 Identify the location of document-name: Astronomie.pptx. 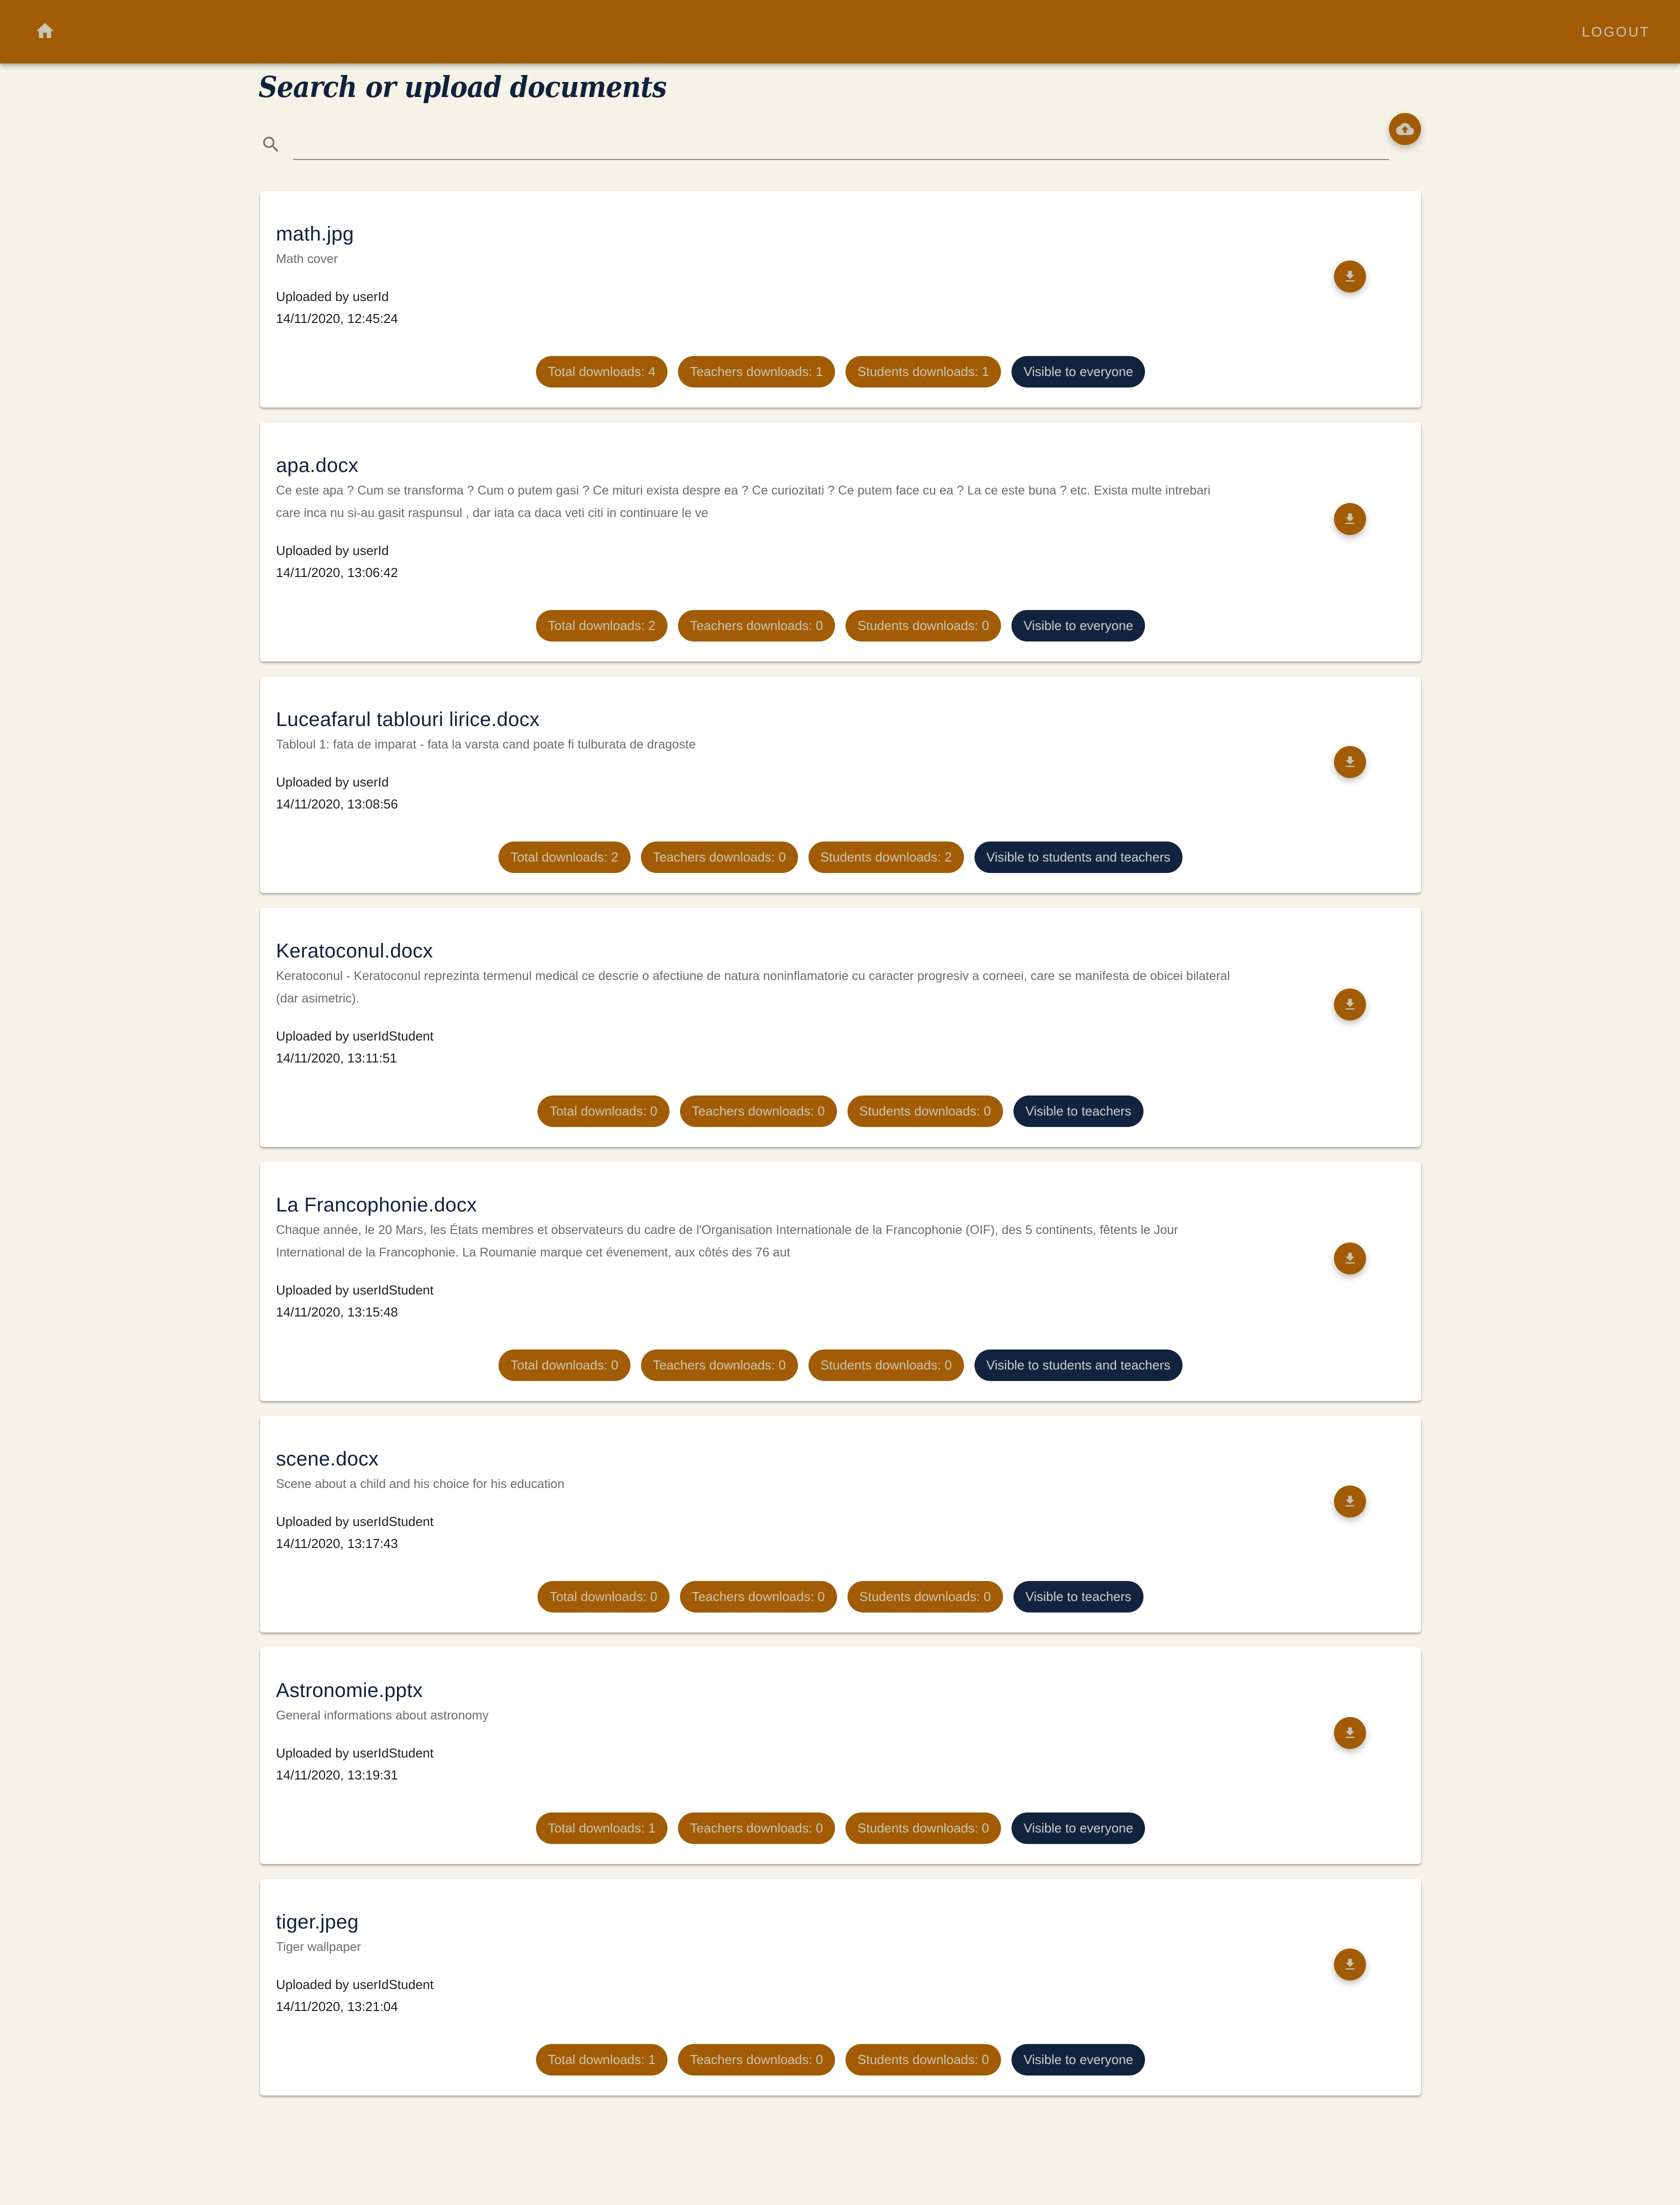
(349, 1691).